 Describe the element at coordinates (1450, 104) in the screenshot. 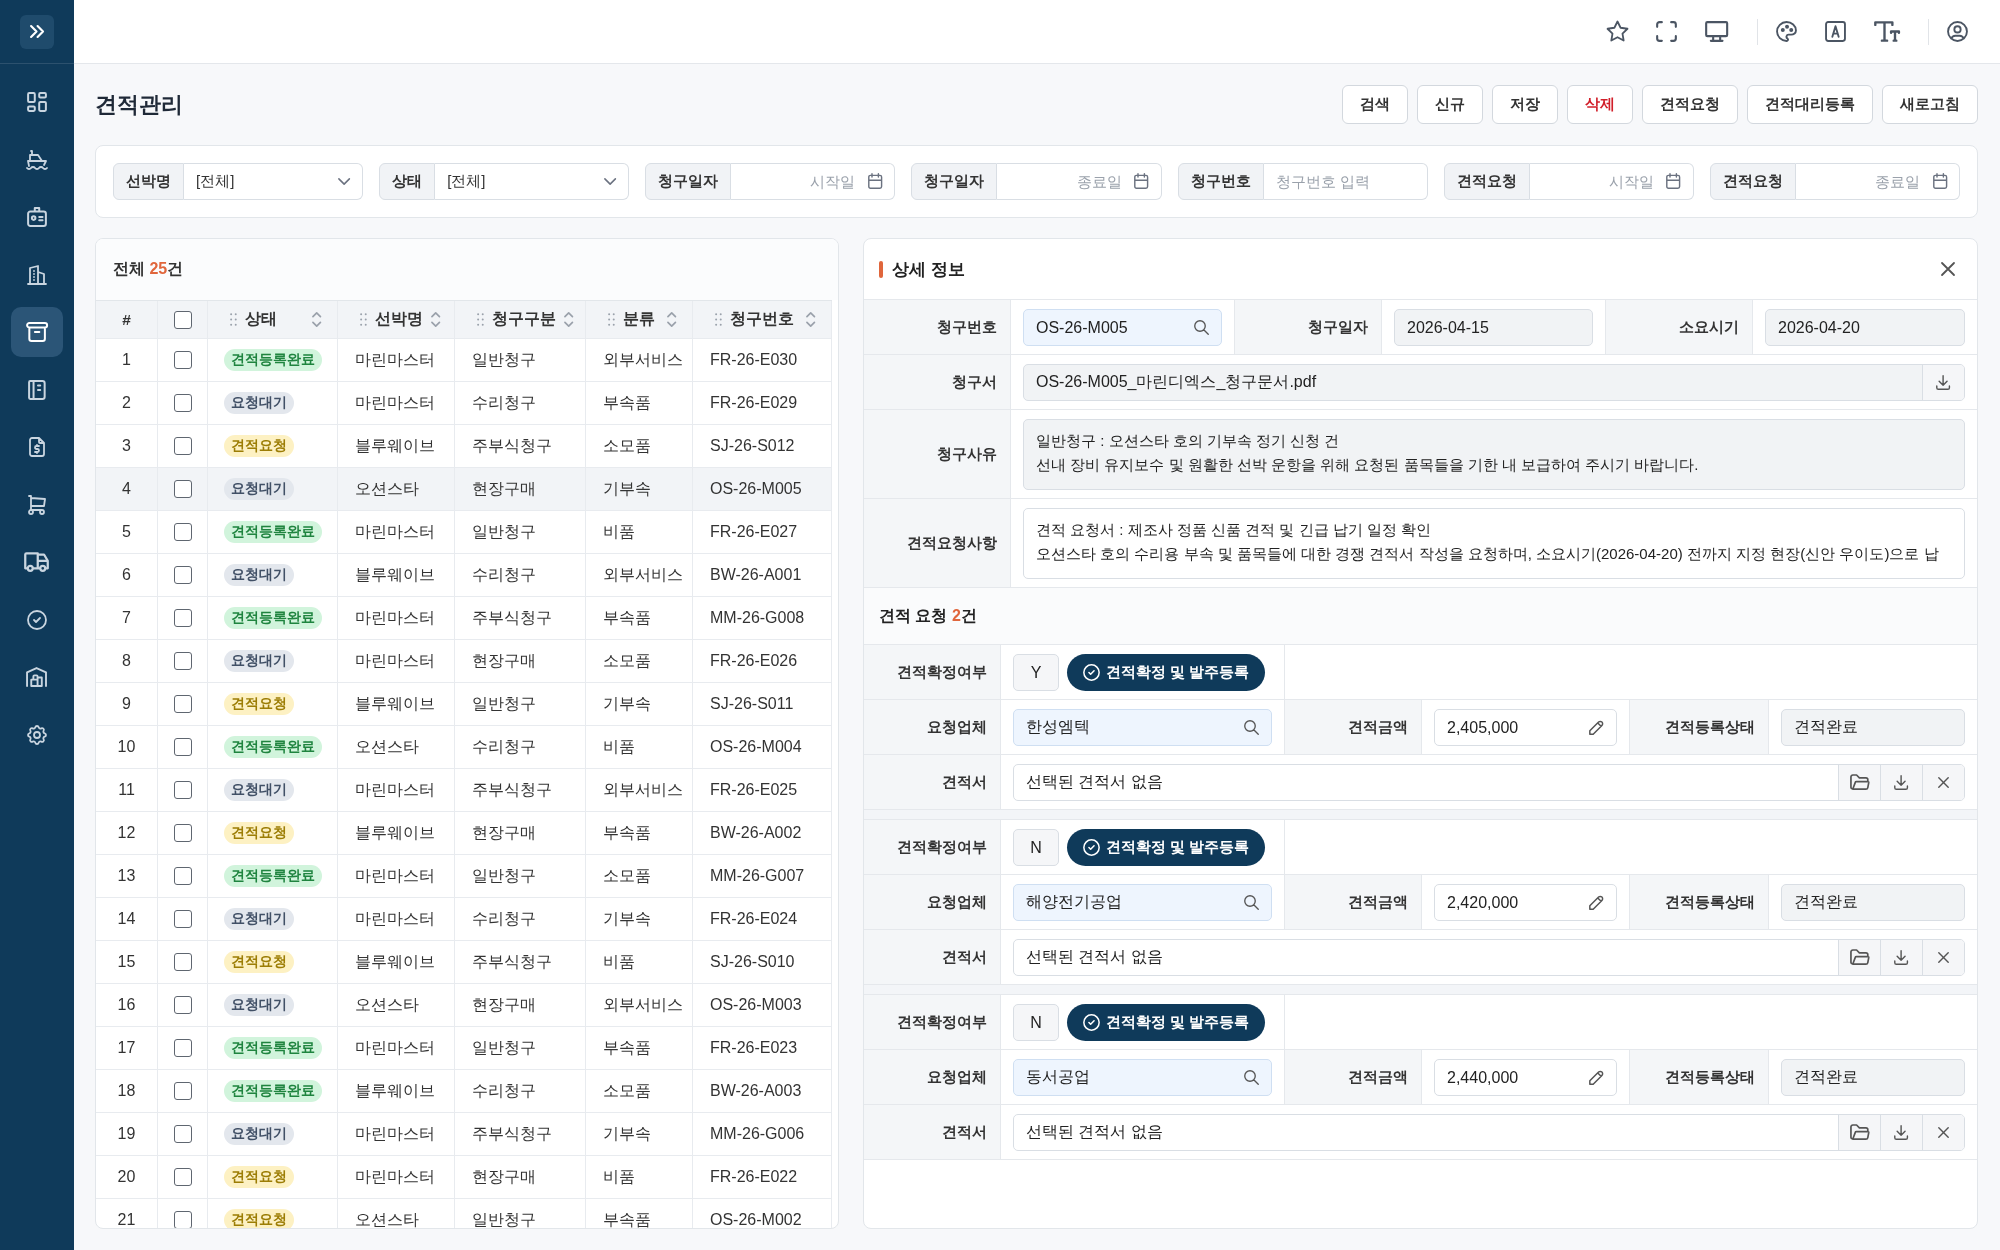

I see `toolbar-button: 신규` at that location.